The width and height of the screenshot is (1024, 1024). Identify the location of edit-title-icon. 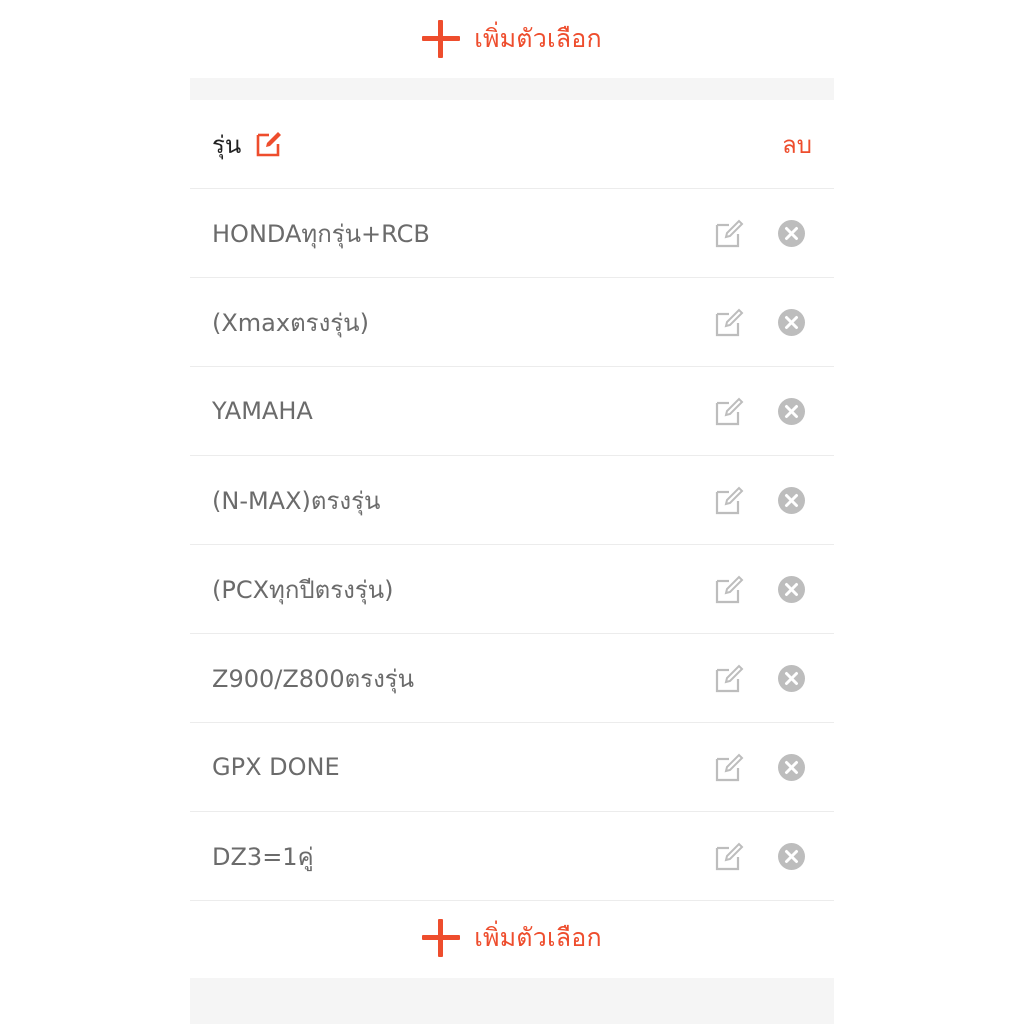
(269, 144).